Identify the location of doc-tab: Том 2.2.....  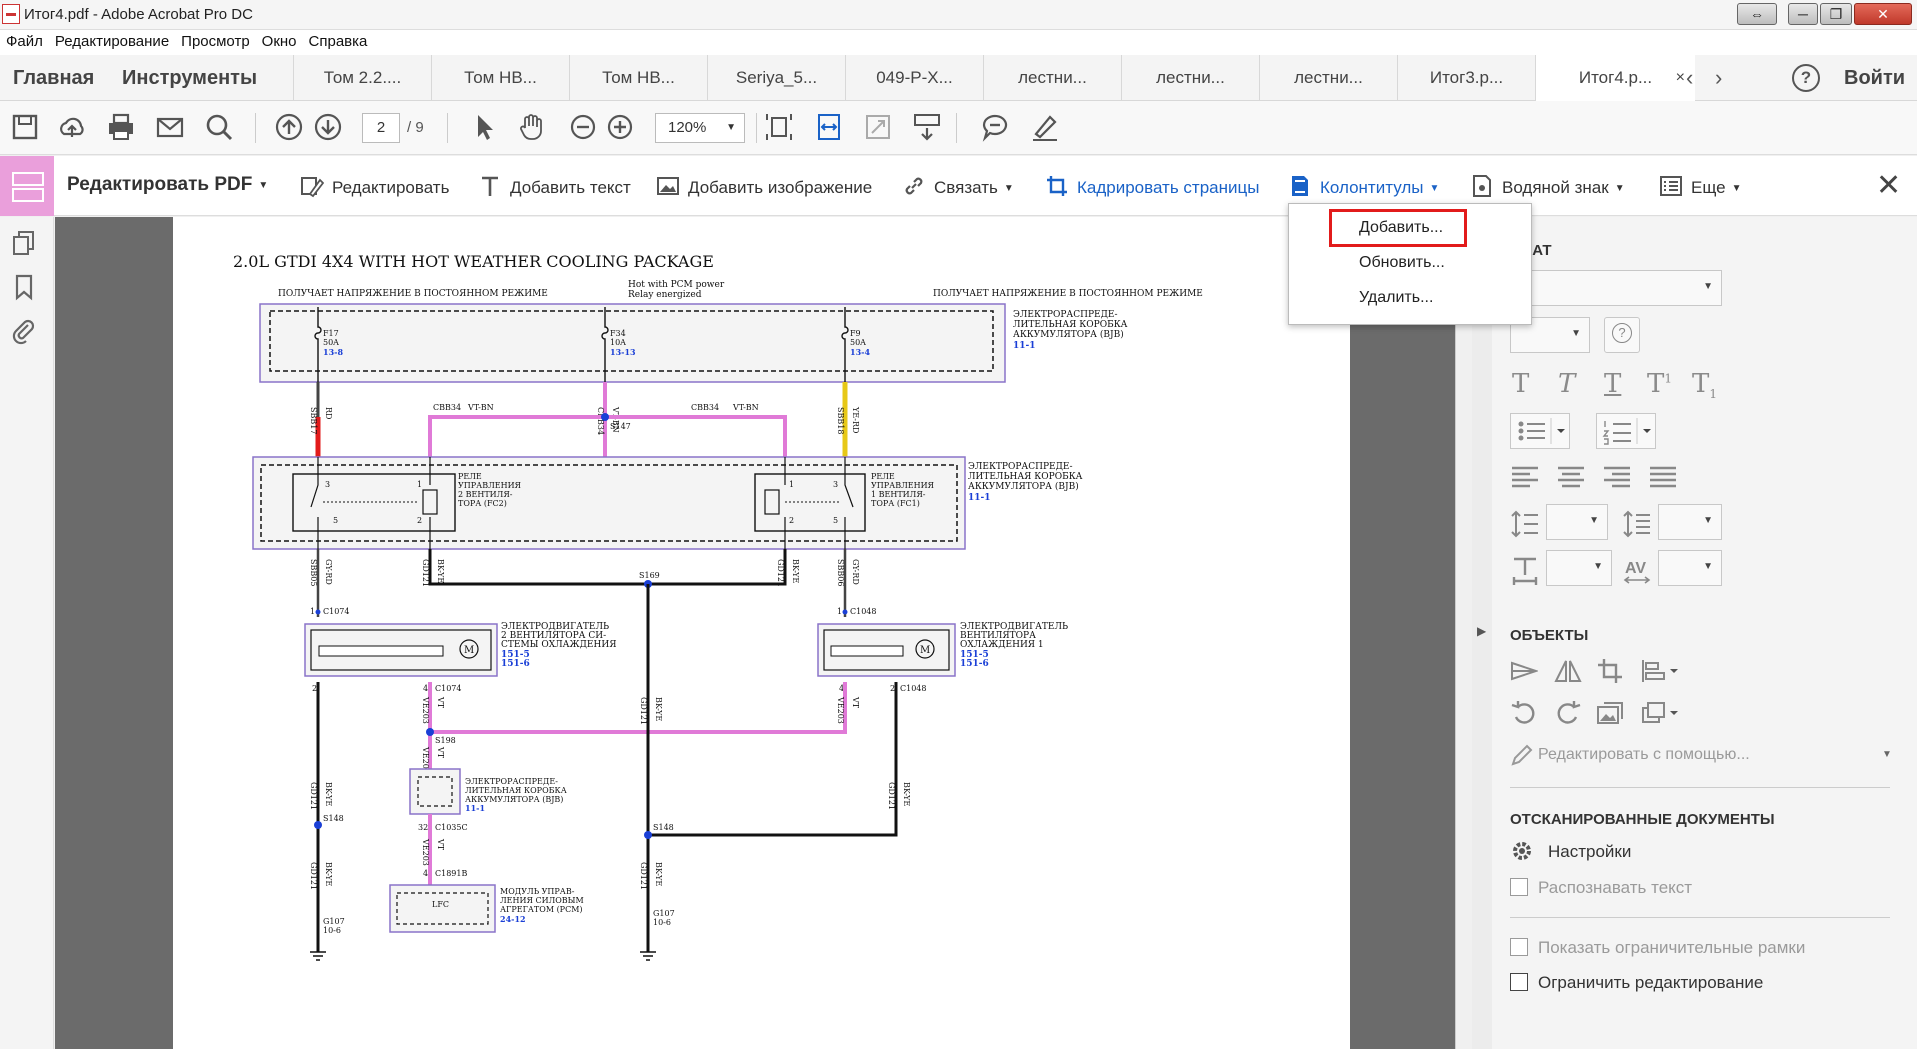
(362, 78).